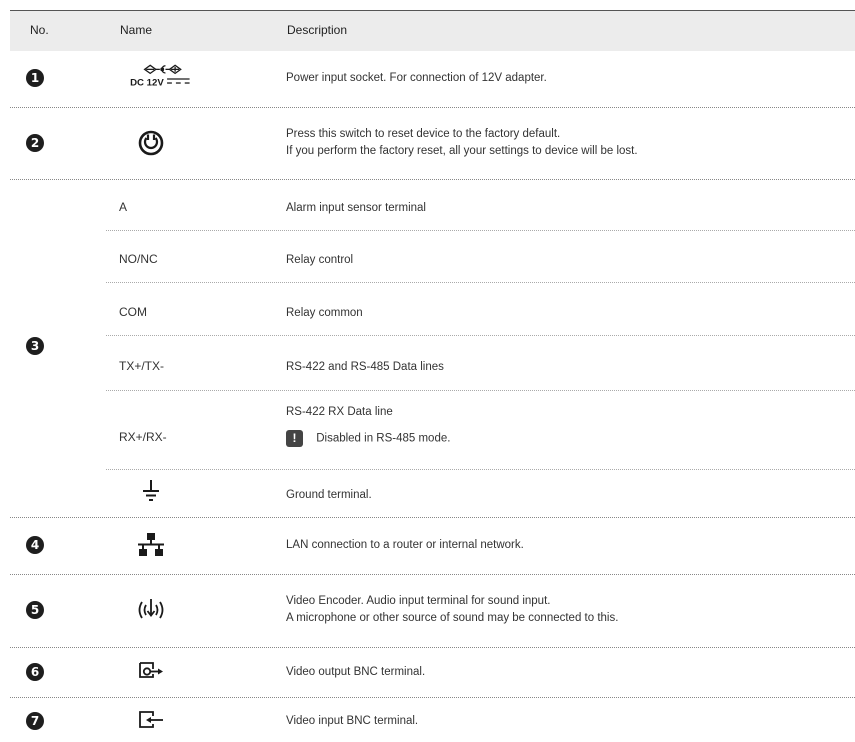 The height and width of the screenshot is (742, 855). I want to click on ground-icon, so click(151, 491).